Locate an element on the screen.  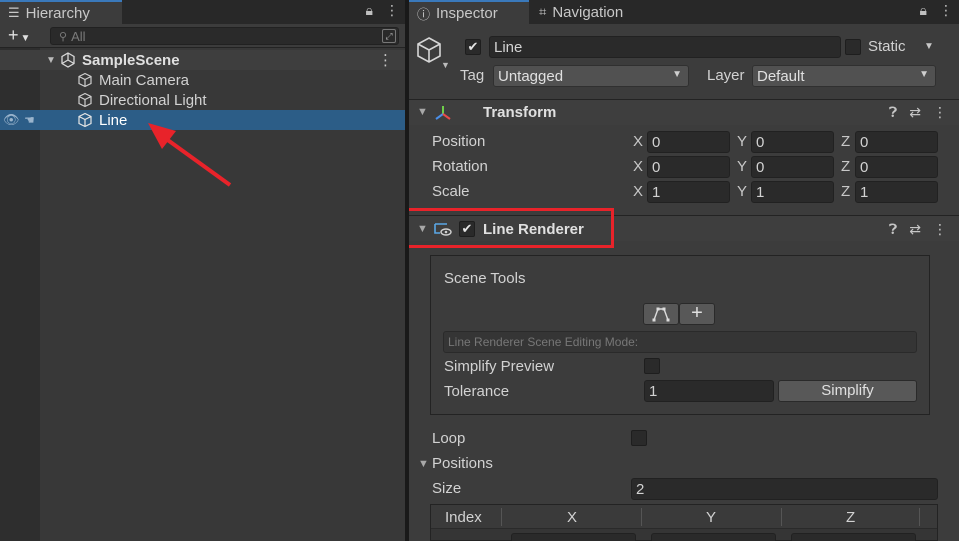
simplify-button: Simplify is located at coordinates (847, 391).